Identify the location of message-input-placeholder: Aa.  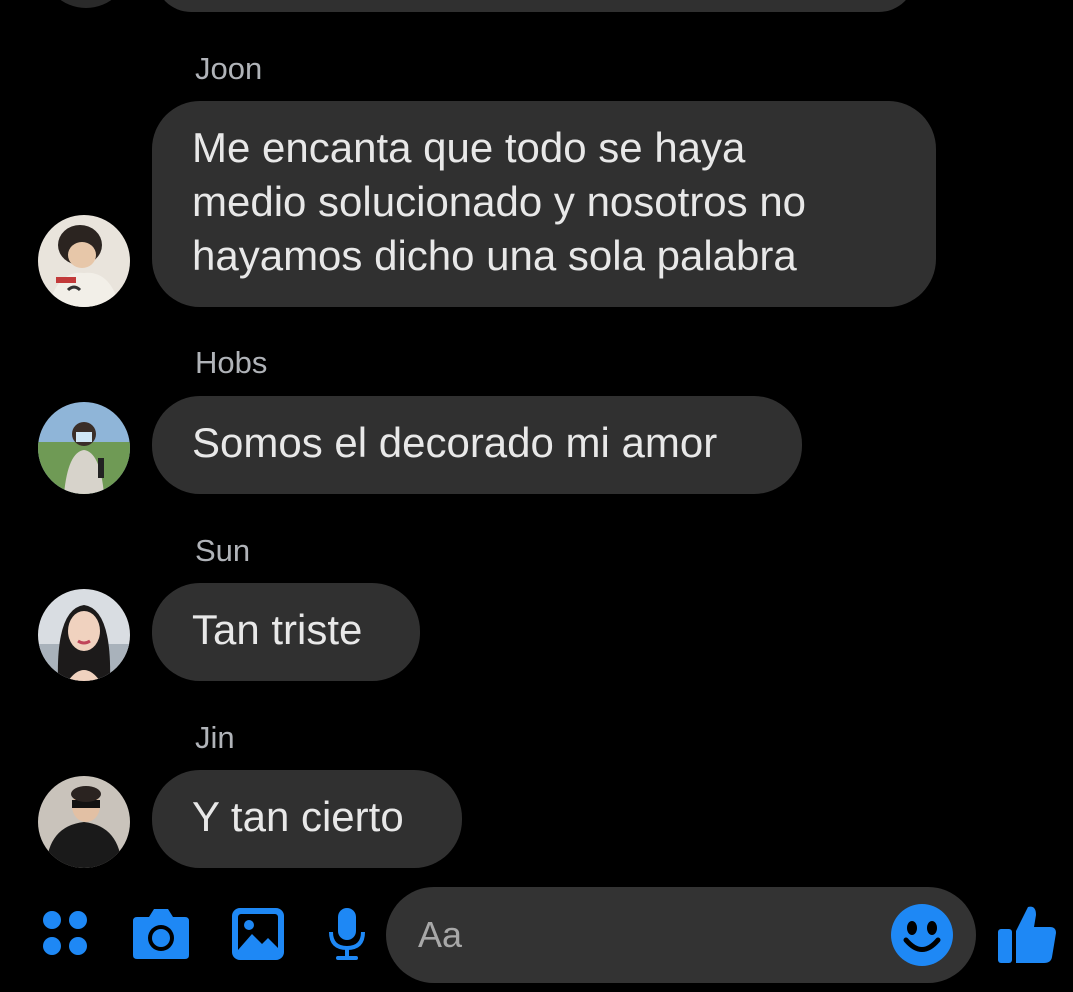
(440, 934).